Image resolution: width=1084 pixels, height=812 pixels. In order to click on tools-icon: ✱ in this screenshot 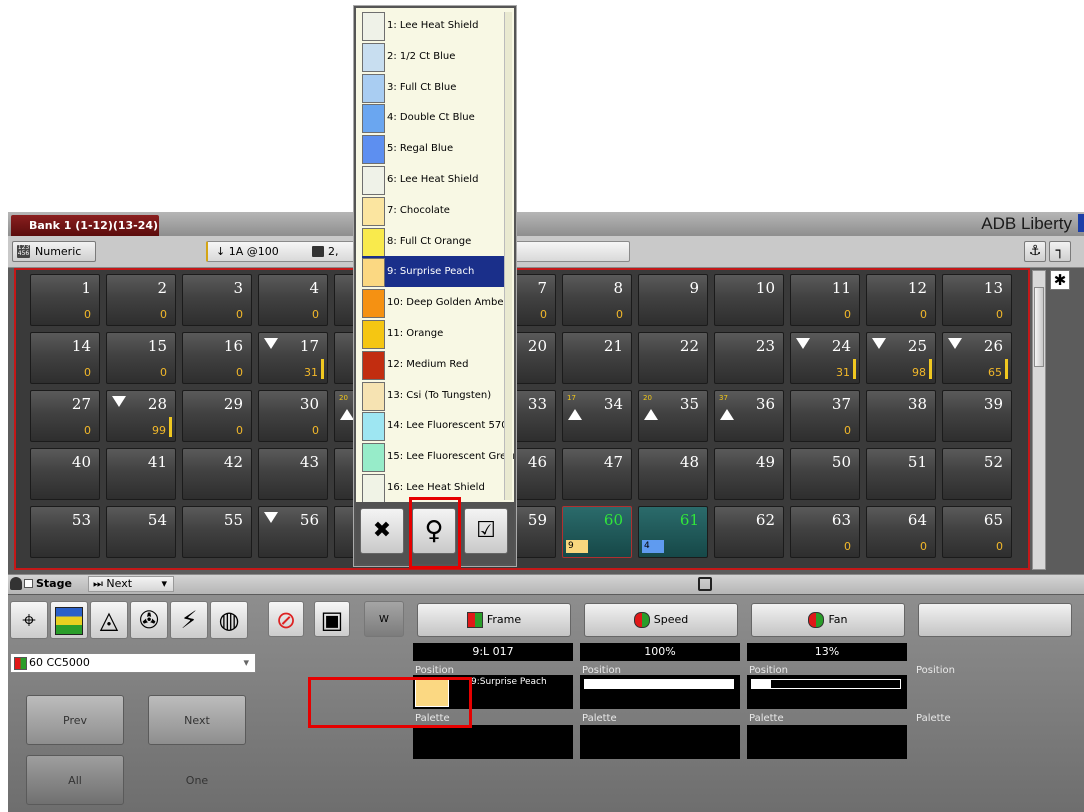, I will do `click(1060, 280)`.